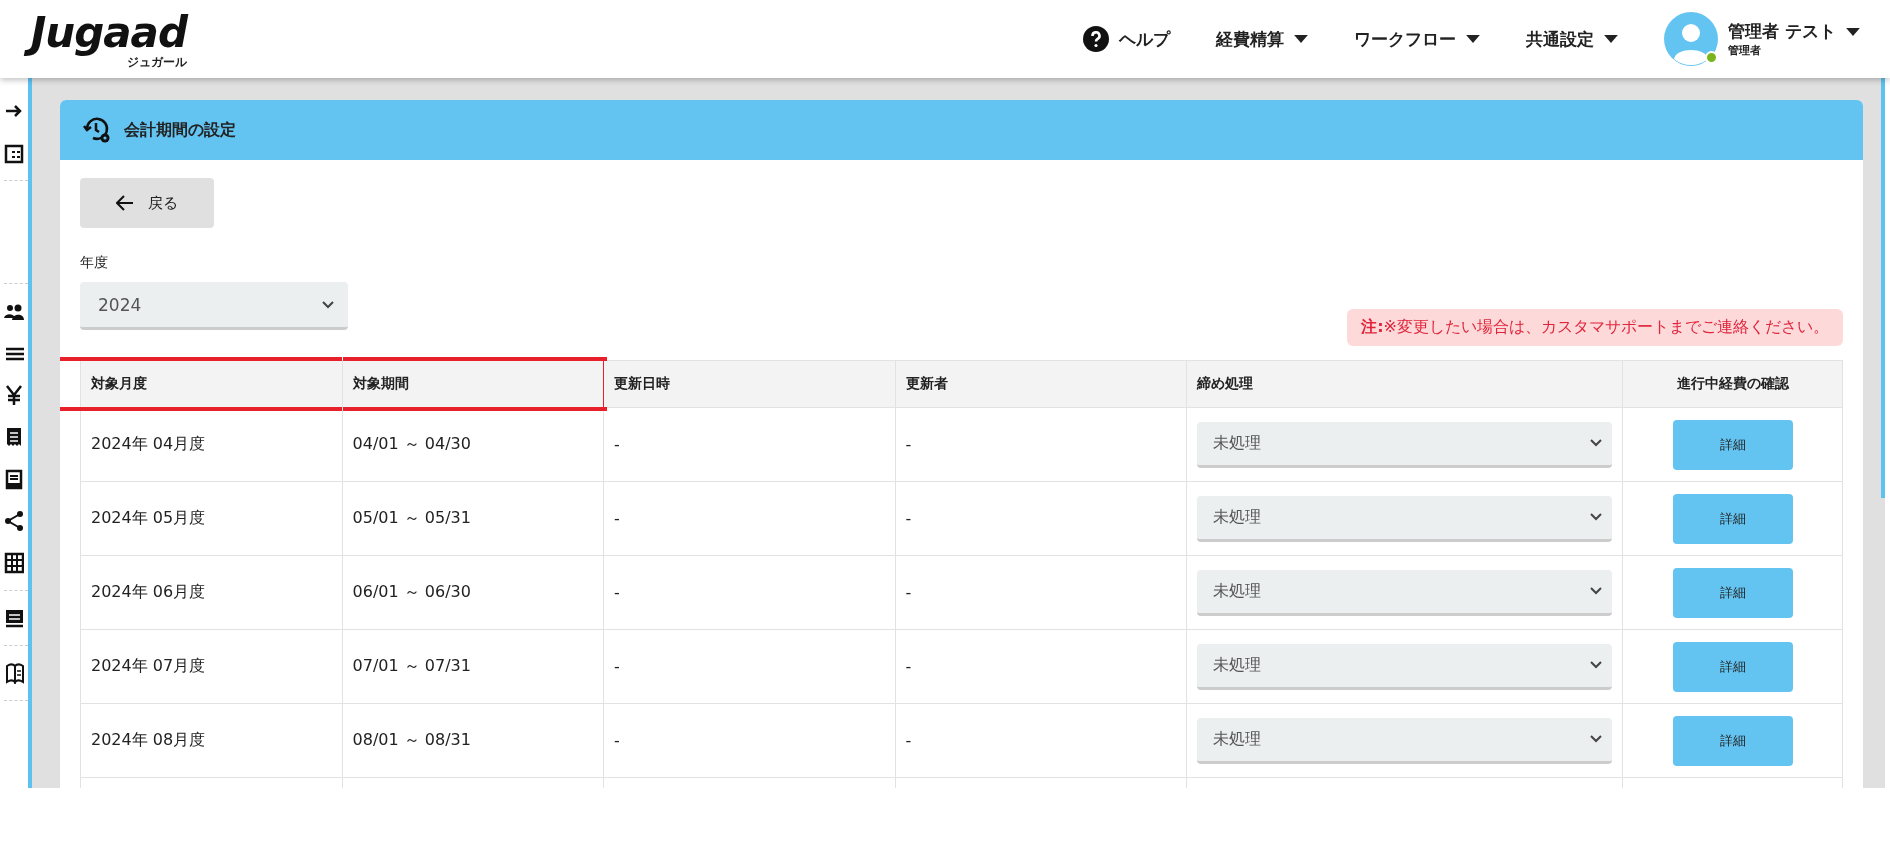  What do you see at coordinates (14, 479) in the screenshot?
I see `invoice-icon` at bounding box center [14, 479].